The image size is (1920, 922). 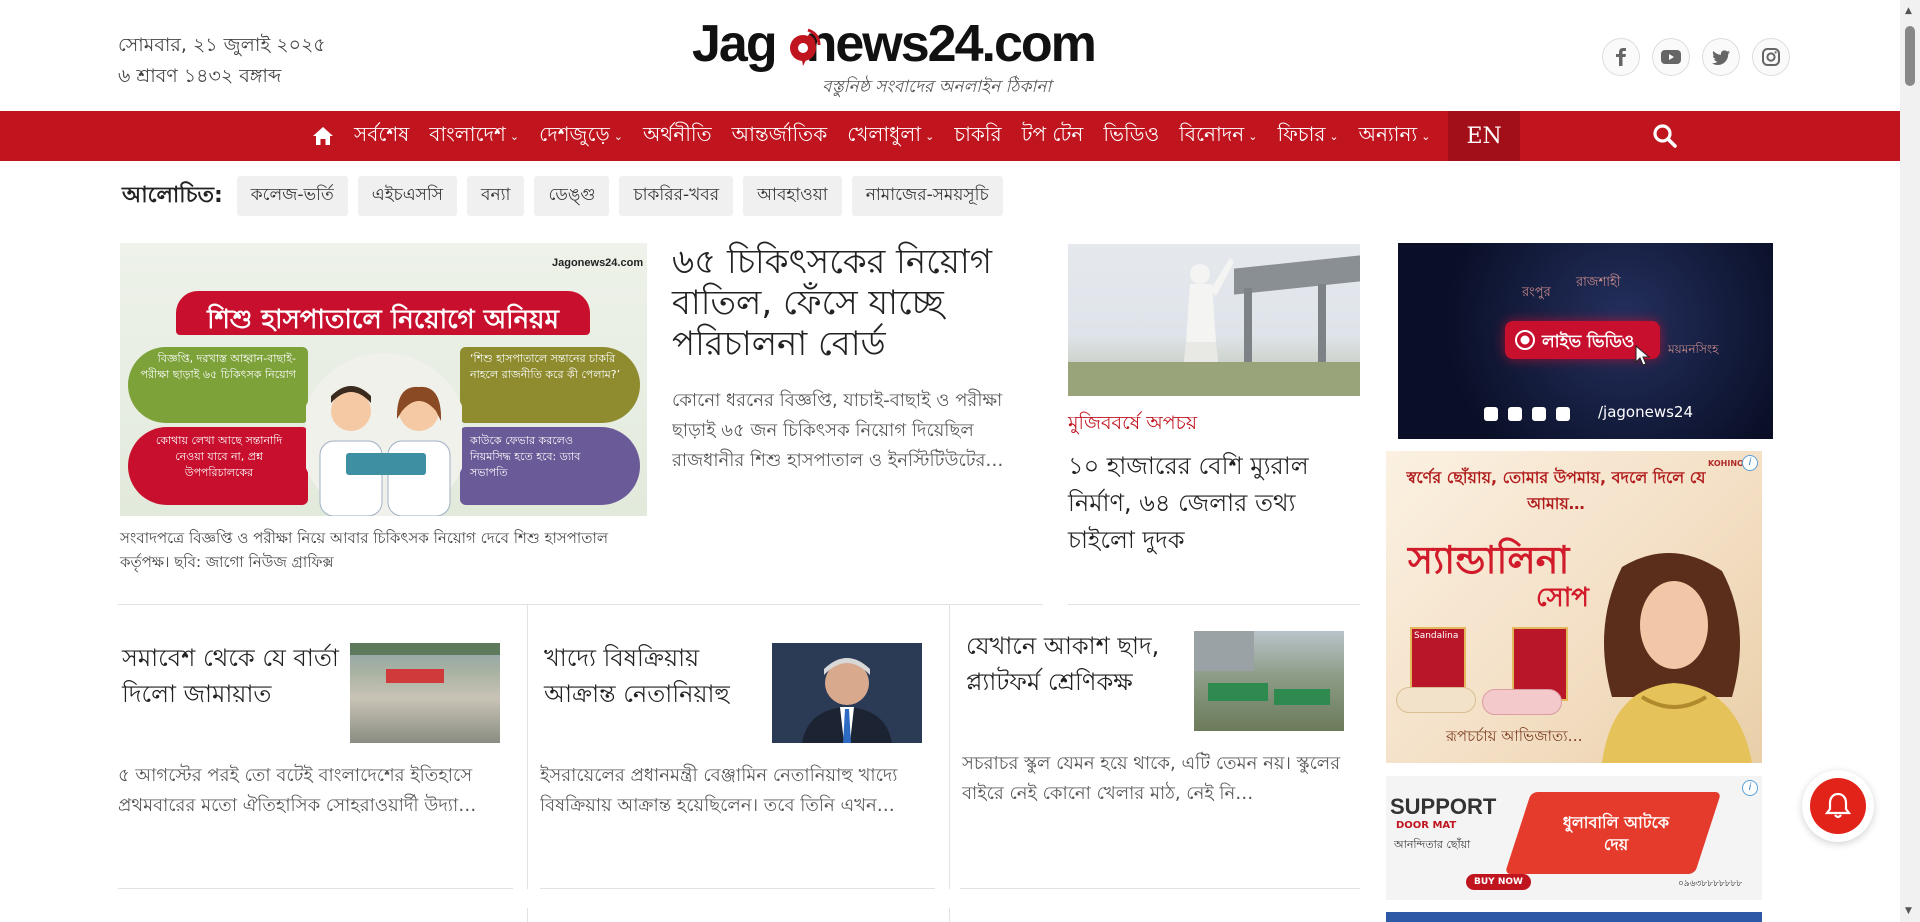 I want to click on nav-feature: ফিচার ⌄, so click(x=1307, y=136).